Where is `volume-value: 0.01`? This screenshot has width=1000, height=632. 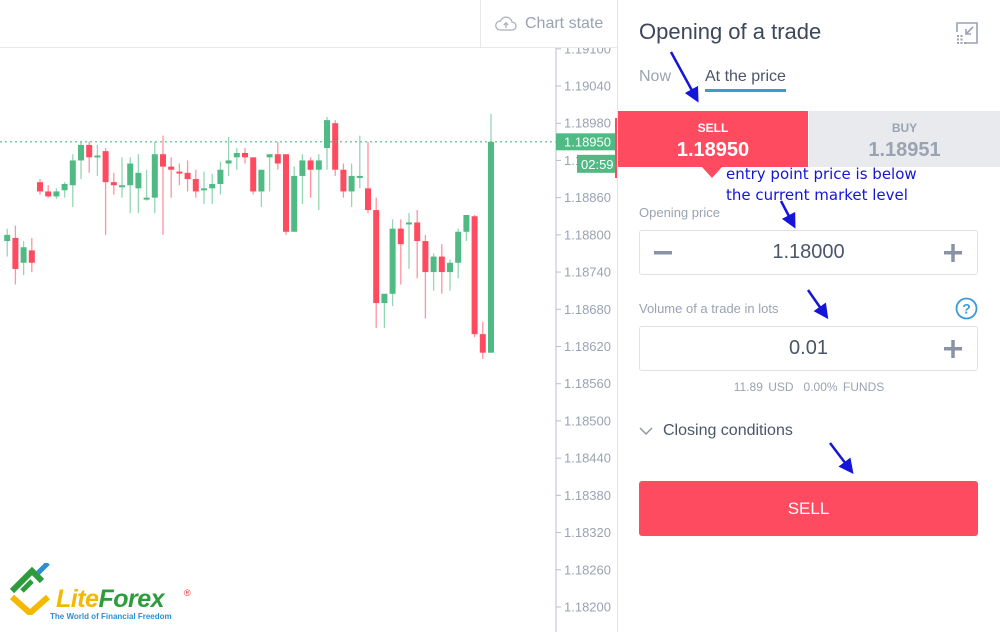 volume-value: 0.01 is located at coordinates (808, 348).